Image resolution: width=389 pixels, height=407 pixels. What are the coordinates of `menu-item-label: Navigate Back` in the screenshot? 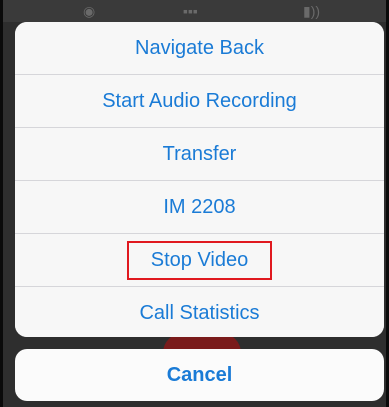 It's located at (199, 47).